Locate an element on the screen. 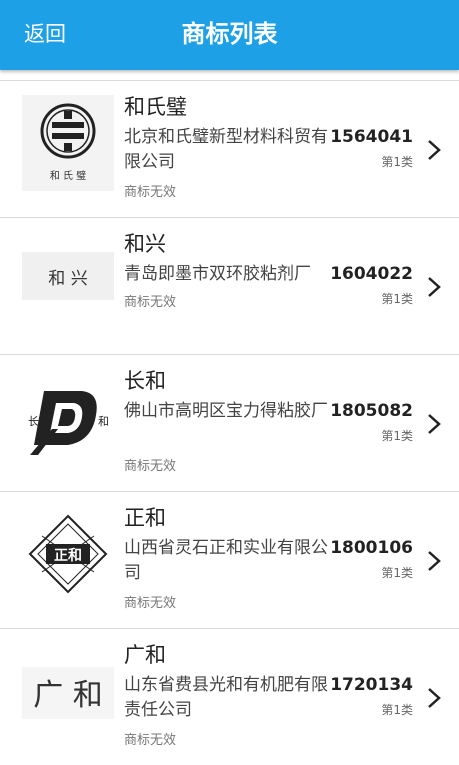  registration-number: 1720134 is located at coordinates (371, 685).